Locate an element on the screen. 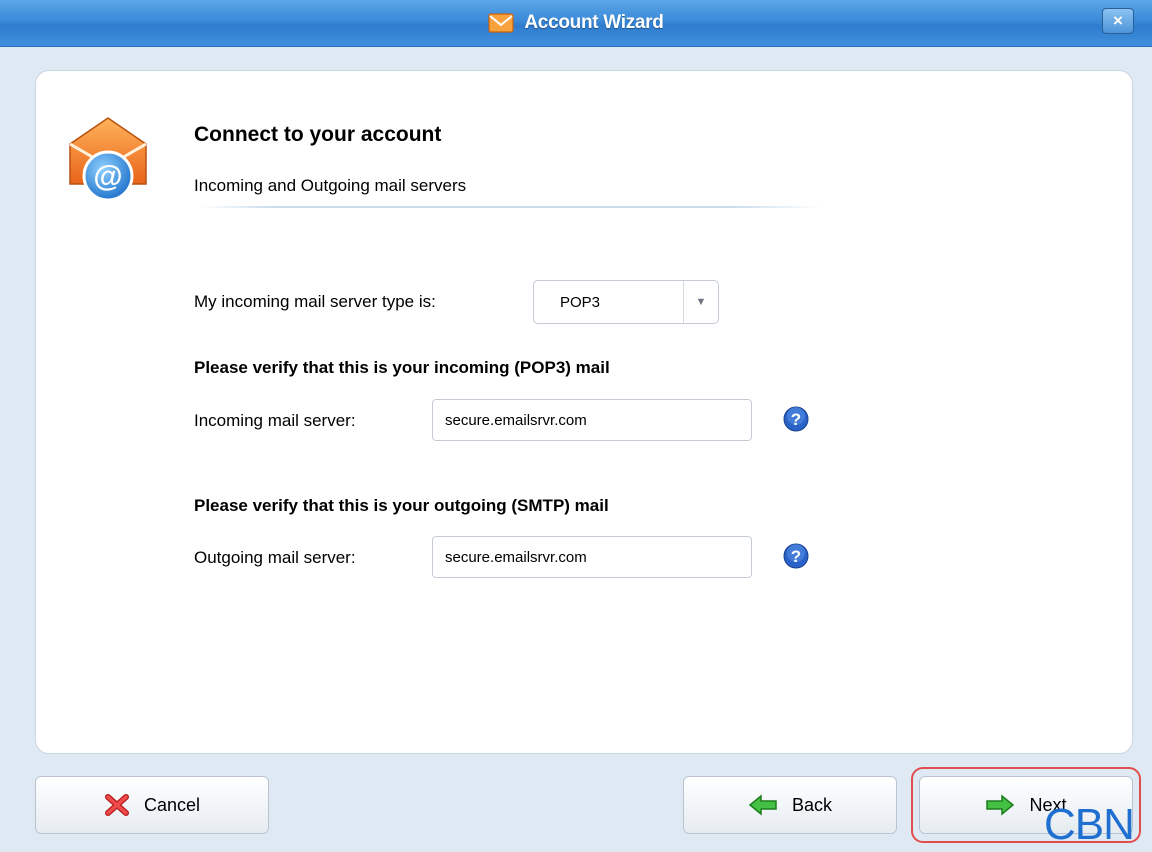 This screenshot has width=1152, height=852. envelope-icon is located at coordinates (501, 23).